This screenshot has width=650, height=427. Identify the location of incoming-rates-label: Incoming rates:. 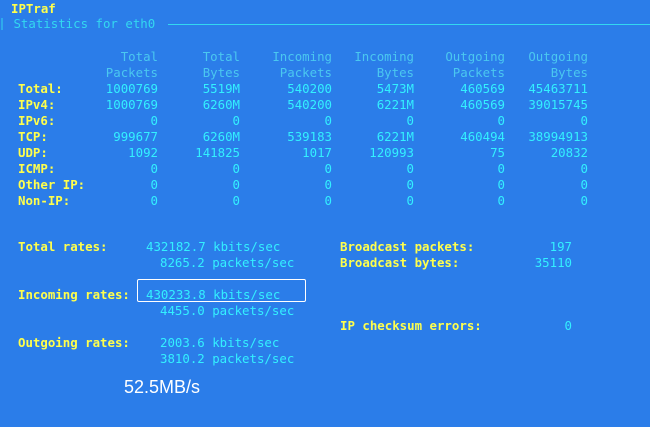
(74, 294).